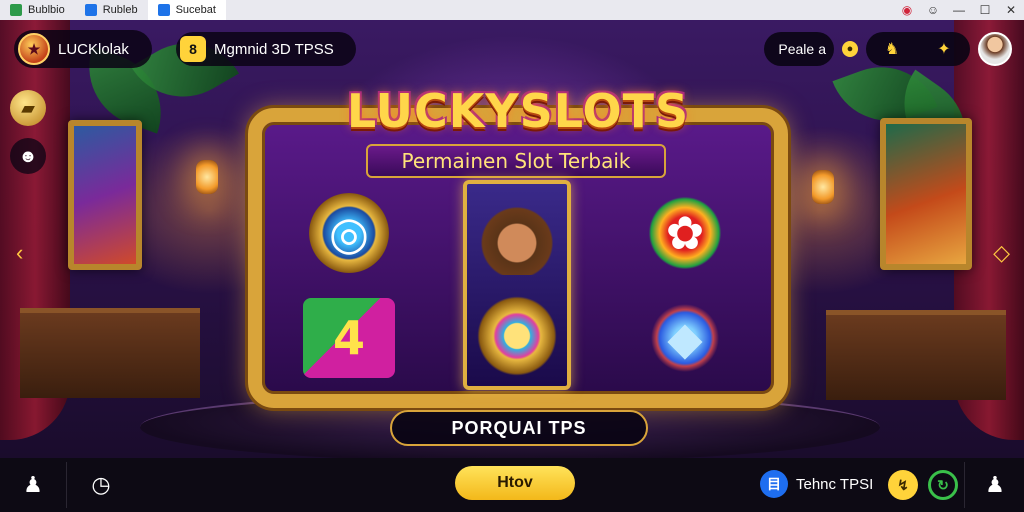 This screenshot has height=512, width=1024. I want to click on top-right-controls: Peale a ● ♞ ✦, so click(888, 49).